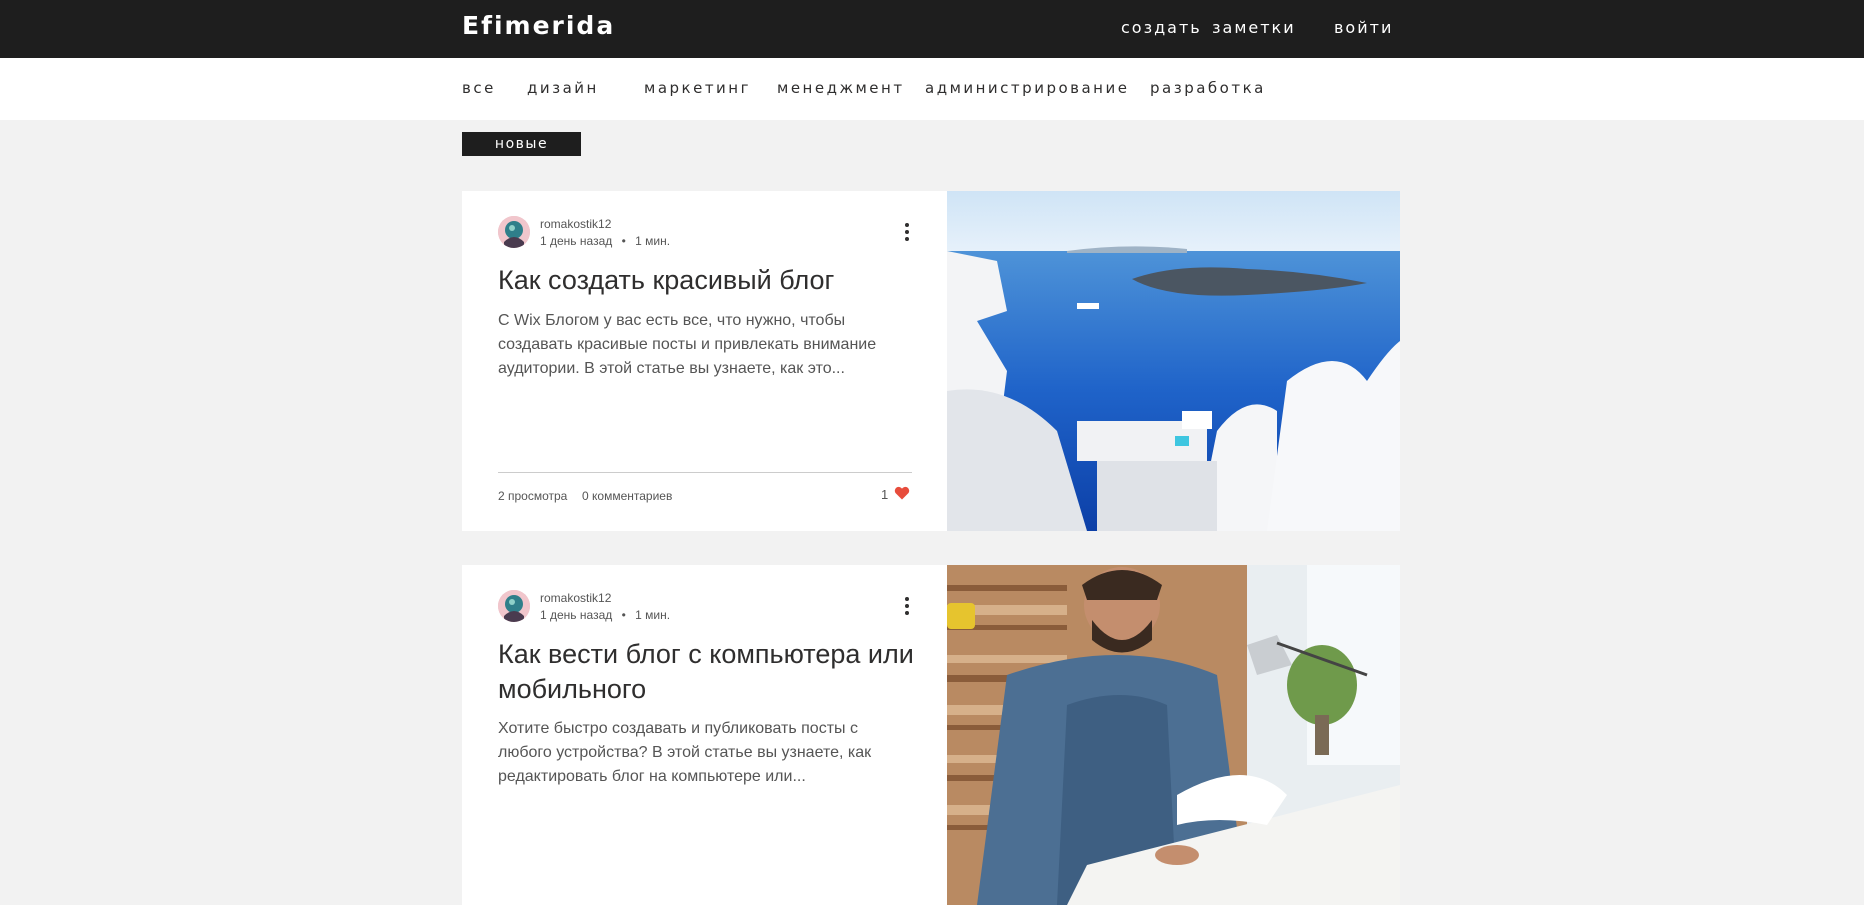 This screenshot has width=1864, height=905. Describe the element at coordinates (479, 88) in the screenshot. I see `category-all: все` at that location.